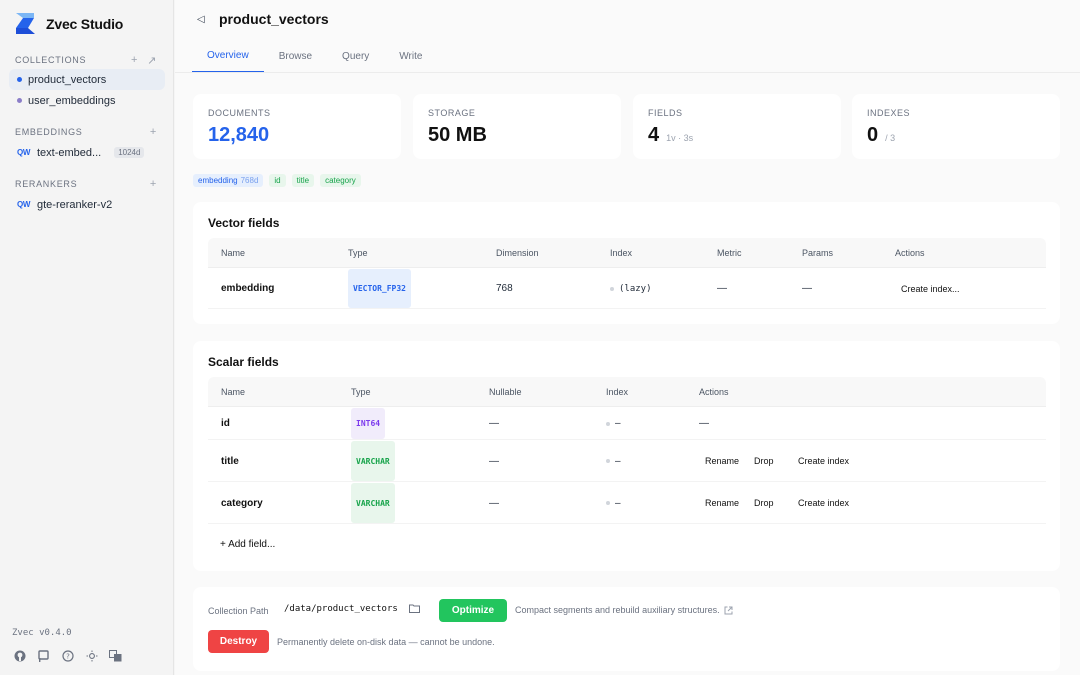  What do you see at coordinates (340, 180) in the screenshot?
I see `field-chip-category: category` at bounding box center [340, 180].